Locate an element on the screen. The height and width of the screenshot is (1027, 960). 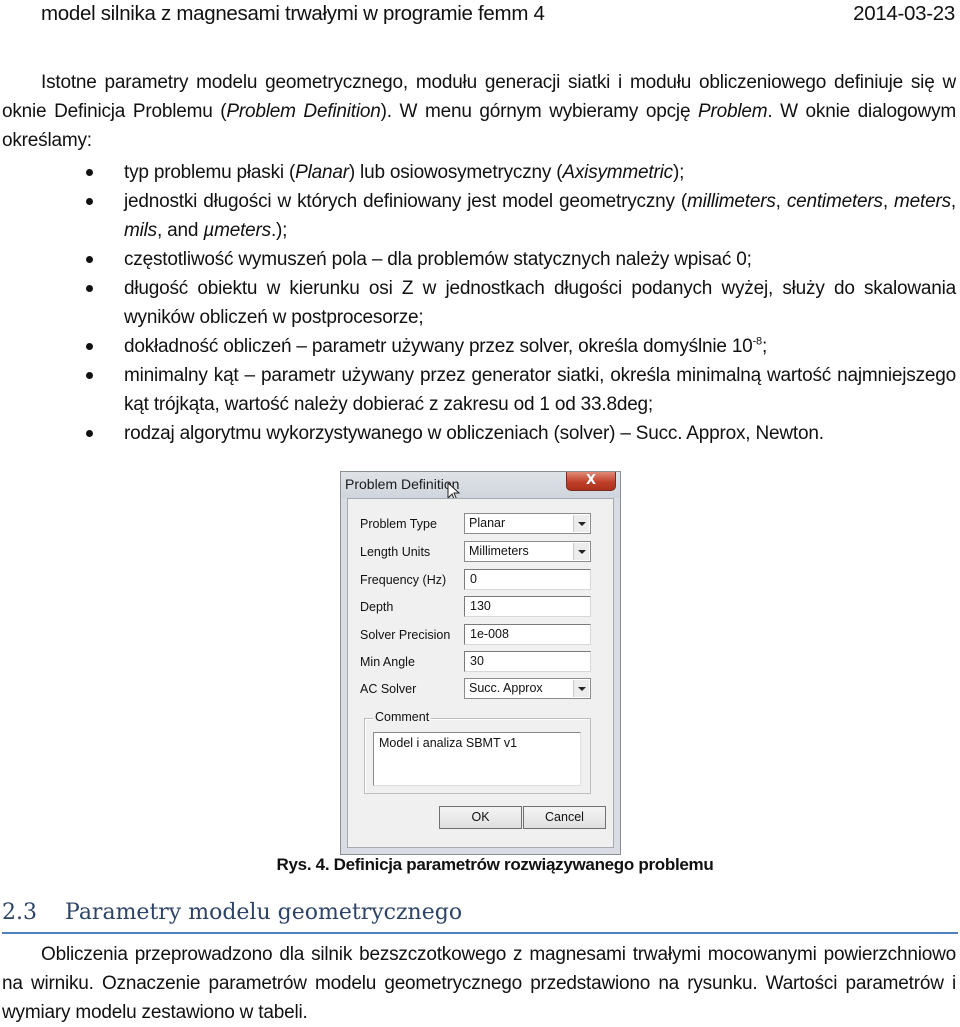
field-label: Problem Type is located at coordinates (398, 524).